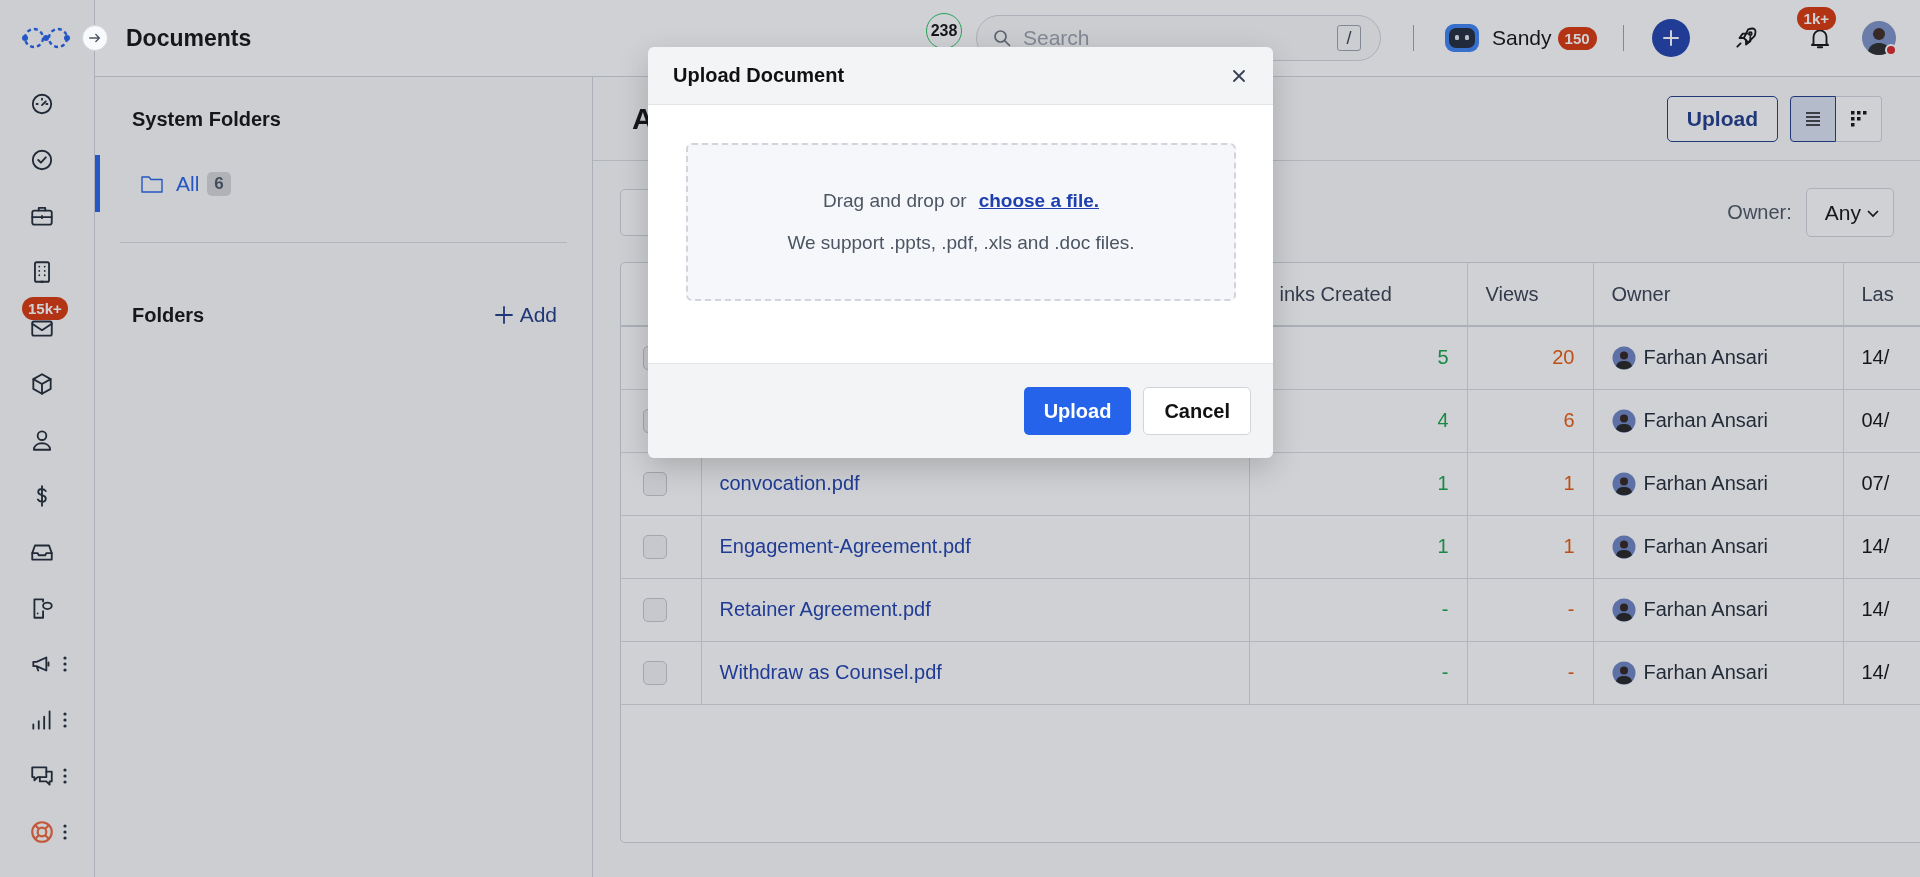 This screenshot has width=1920, height=877. I want to click on count-badge: 6, so click(219, 183).